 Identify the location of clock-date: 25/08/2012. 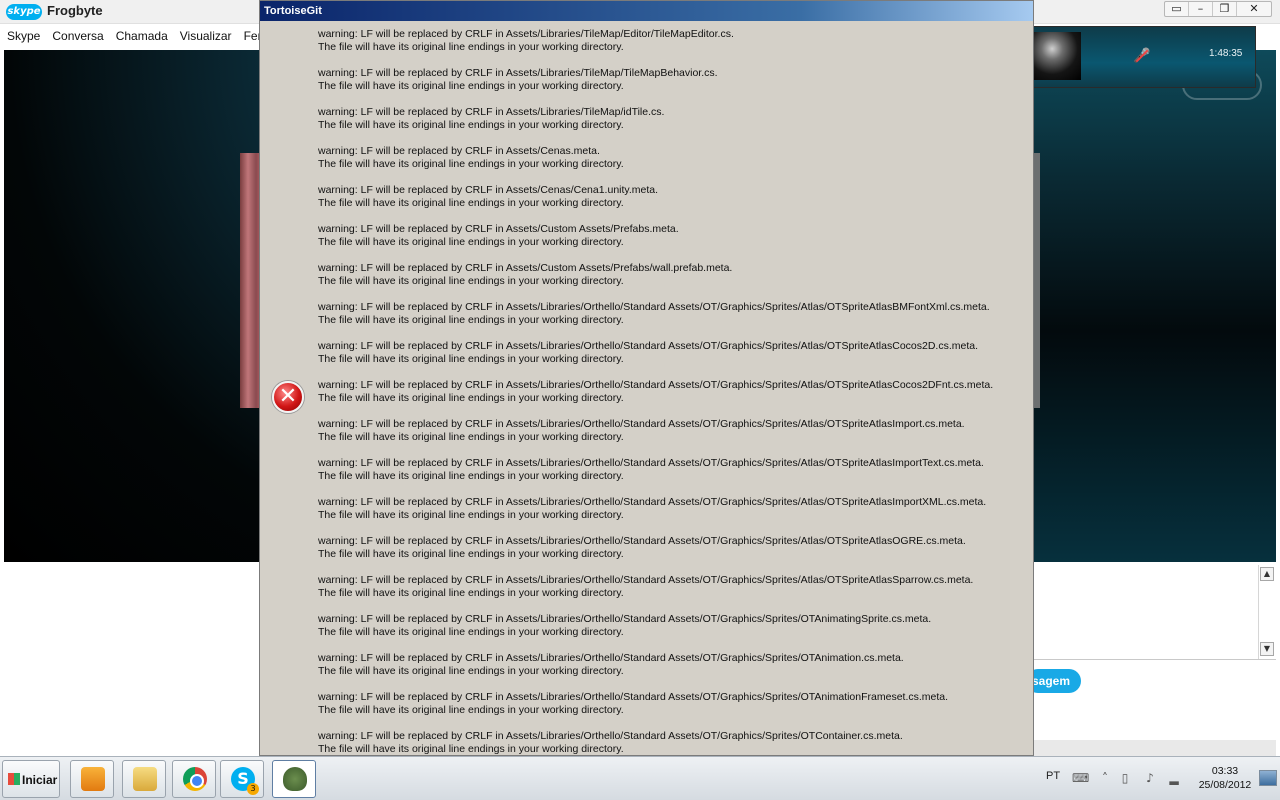
(1225, 785).